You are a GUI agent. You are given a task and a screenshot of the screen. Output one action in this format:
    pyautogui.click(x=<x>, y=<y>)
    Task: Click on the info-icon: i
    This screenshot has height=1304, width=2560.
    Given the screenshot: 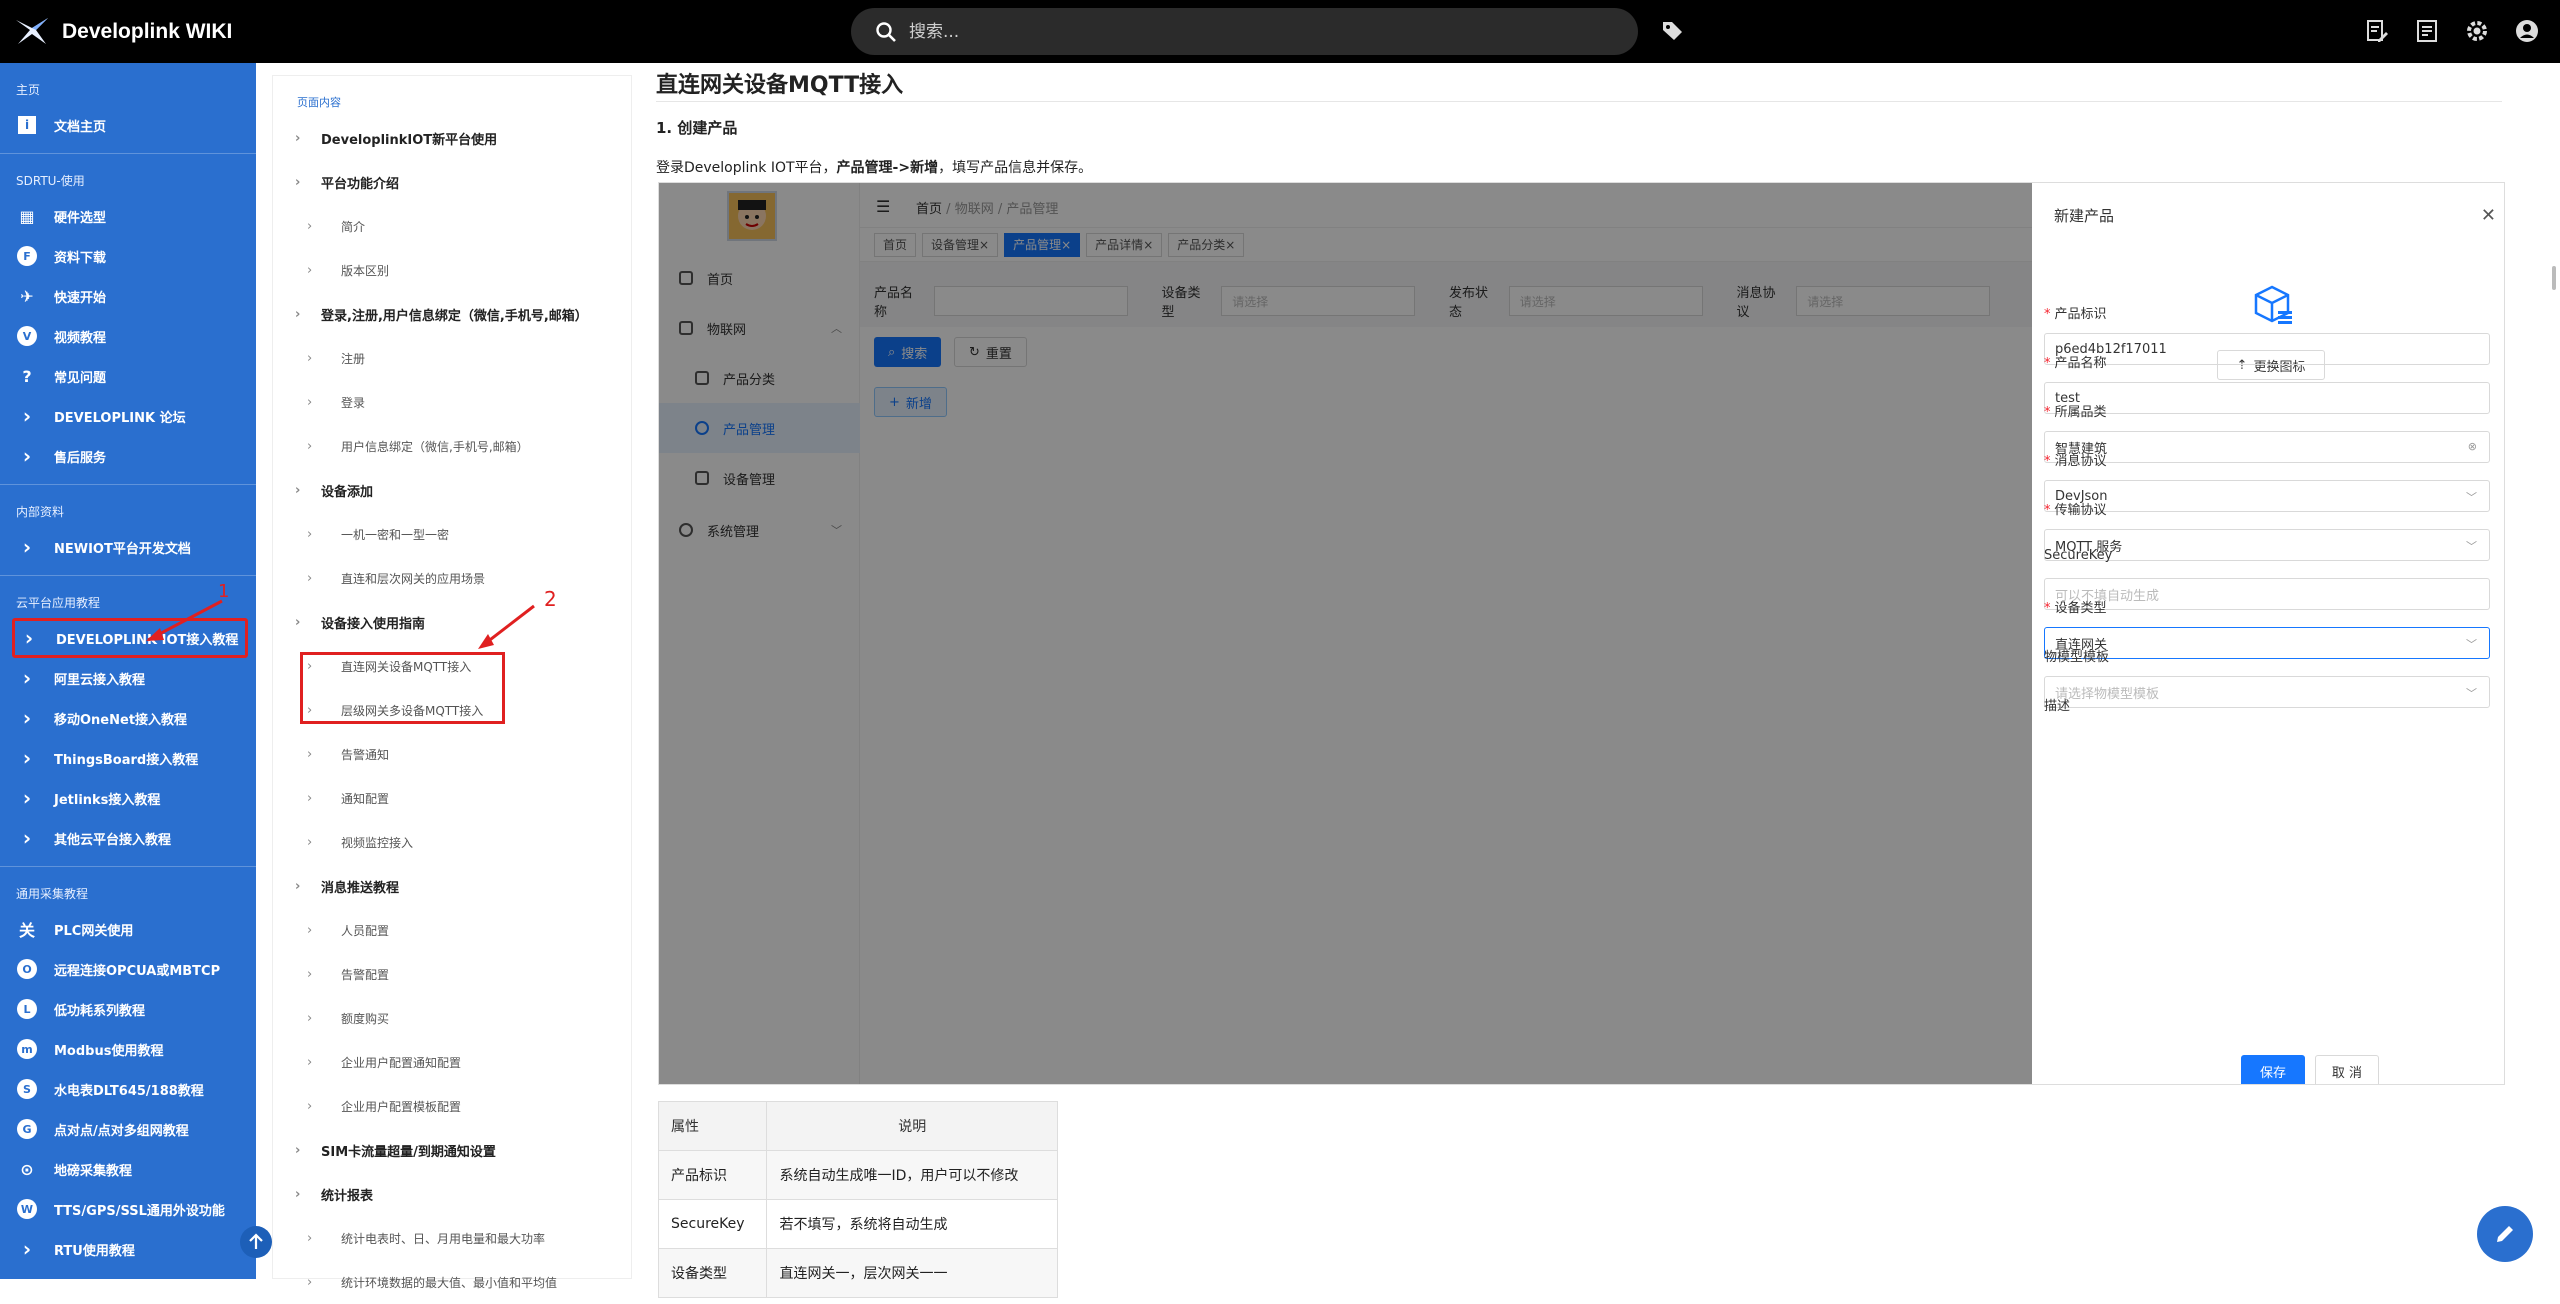 What is the action you would take?
    pyautogui.click(x=27, y=125)
    